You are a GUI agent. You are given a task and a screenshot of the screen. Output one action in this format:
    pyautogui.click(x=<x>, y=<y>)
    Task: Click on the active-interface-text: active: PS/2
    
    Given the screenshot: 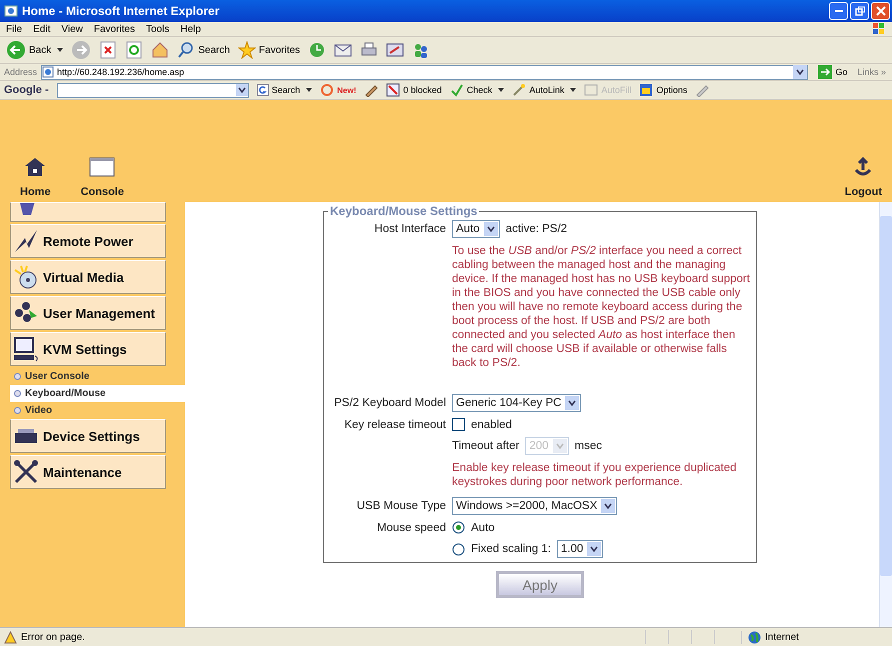 What is the action you would take?
    pyautogui.click(x=537, y=229)
    